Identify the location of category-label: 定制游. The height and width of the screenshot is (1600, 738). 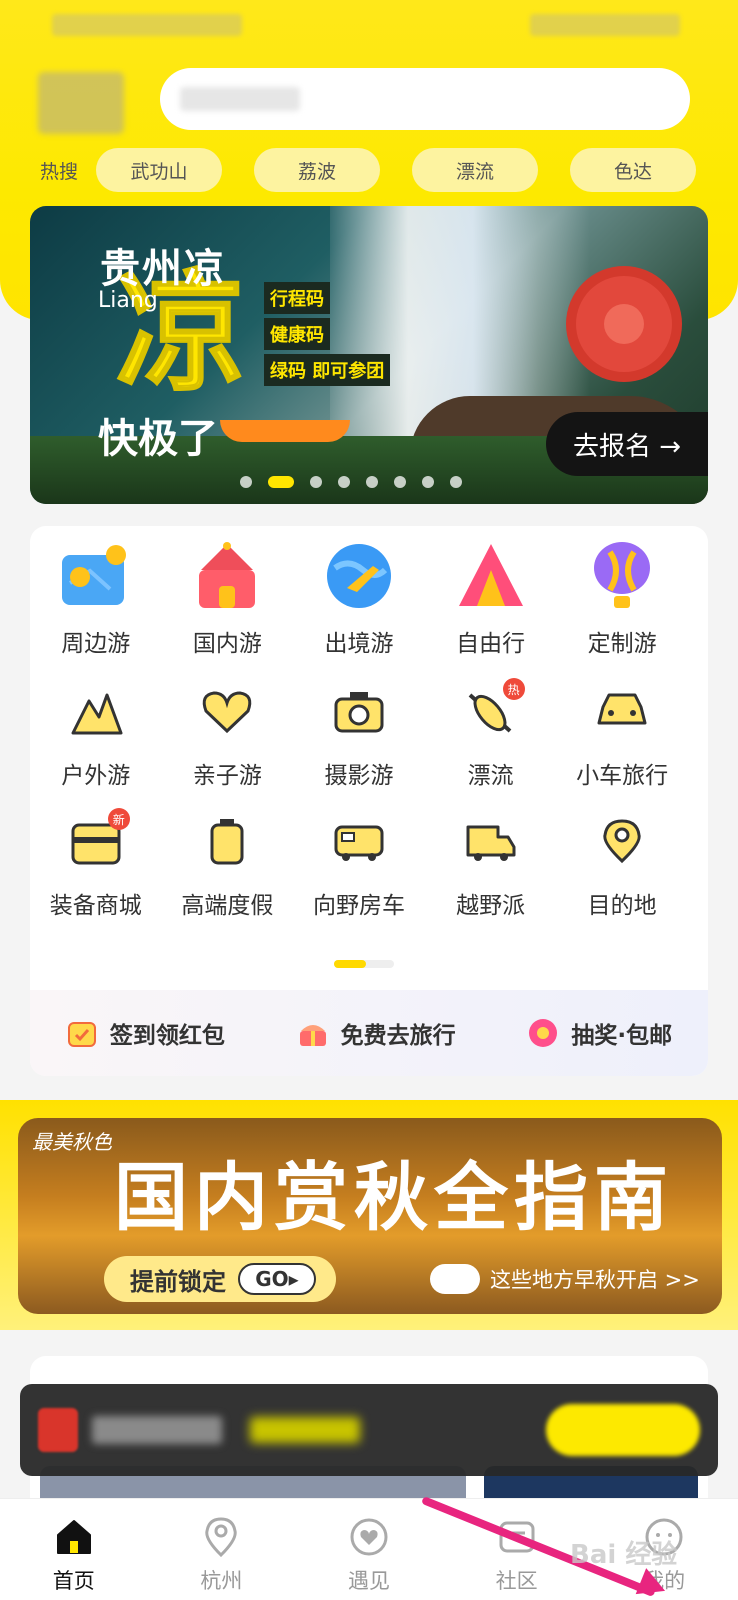
(622, 644).